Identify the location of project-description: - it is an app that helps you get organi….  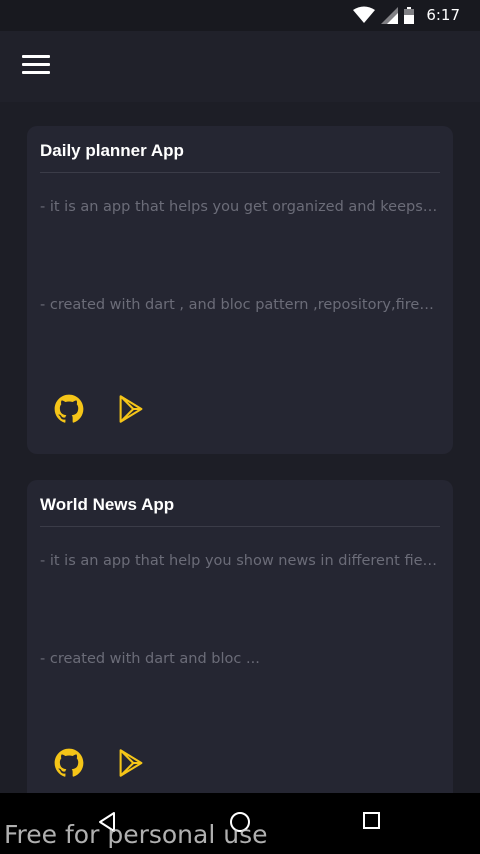
(240, 207).